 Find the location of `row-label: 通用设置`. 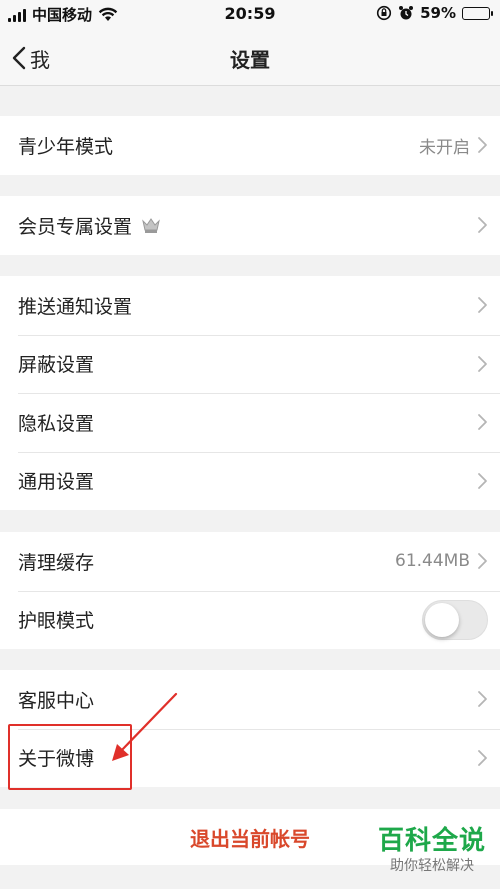

row-label: 通用设置 is located at coordinates (56, 482).